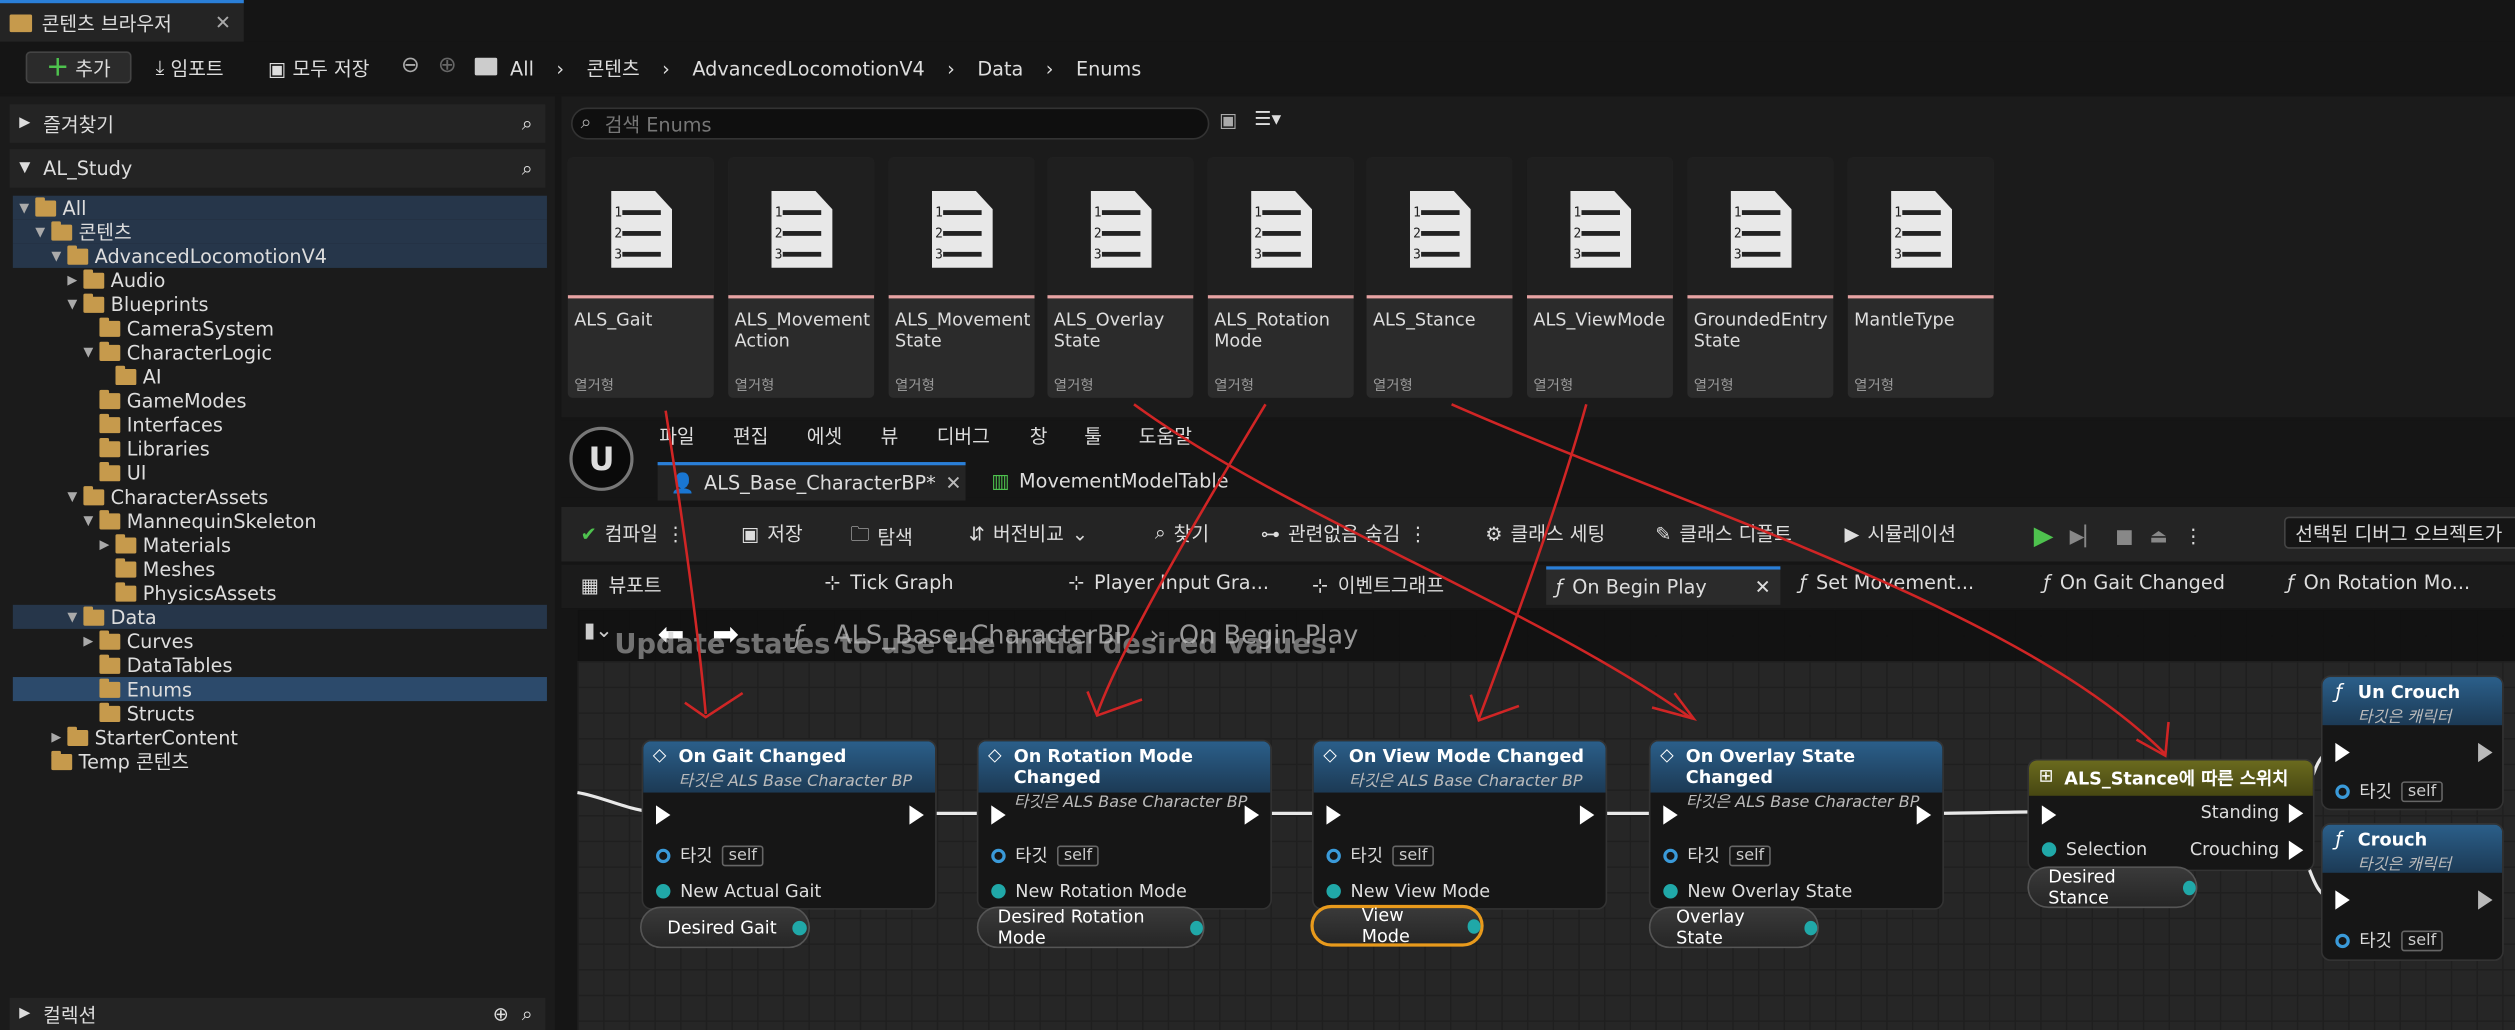  What do you see at coordinates (762, 756) in the screenshot?
I see `node-title: On Gait Changed` at bounding box center [762, 756].